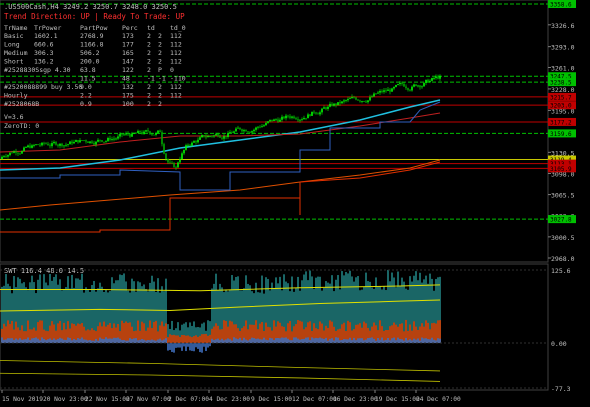 This screenshot has height=407, width=590. What do you see at coordinates (44, 271) in the screenshot?
I see `indicator-label: SWT 116.4 48.0 14.5` at bounding box center [44, 271].